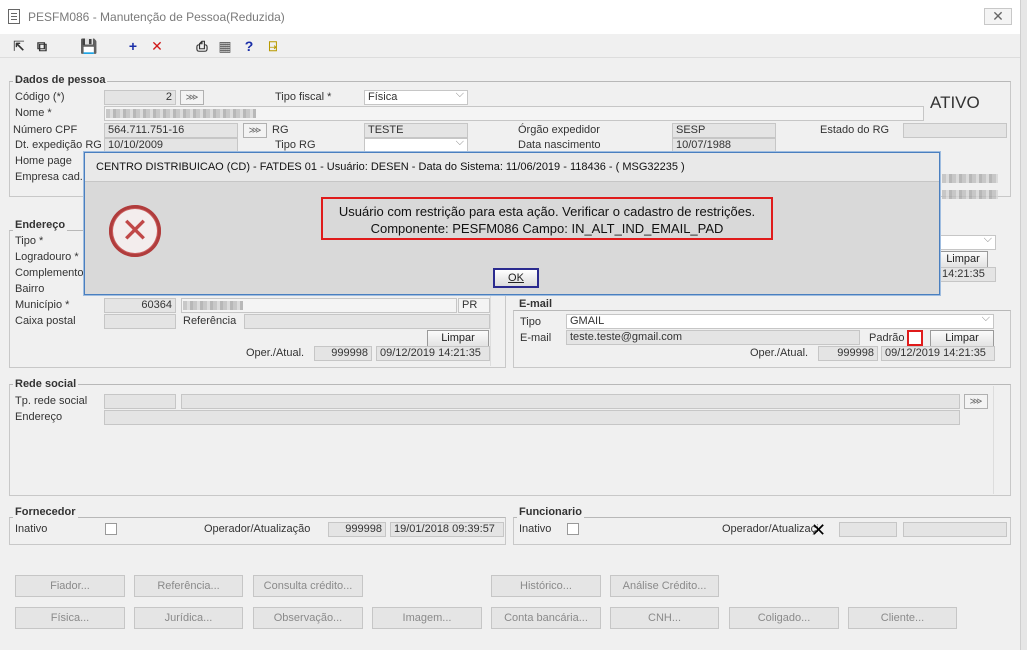 Image resolution: width=1027 pixels, height=650 pixels. I want to click on home-page-label: Home page, so click(43, 161).